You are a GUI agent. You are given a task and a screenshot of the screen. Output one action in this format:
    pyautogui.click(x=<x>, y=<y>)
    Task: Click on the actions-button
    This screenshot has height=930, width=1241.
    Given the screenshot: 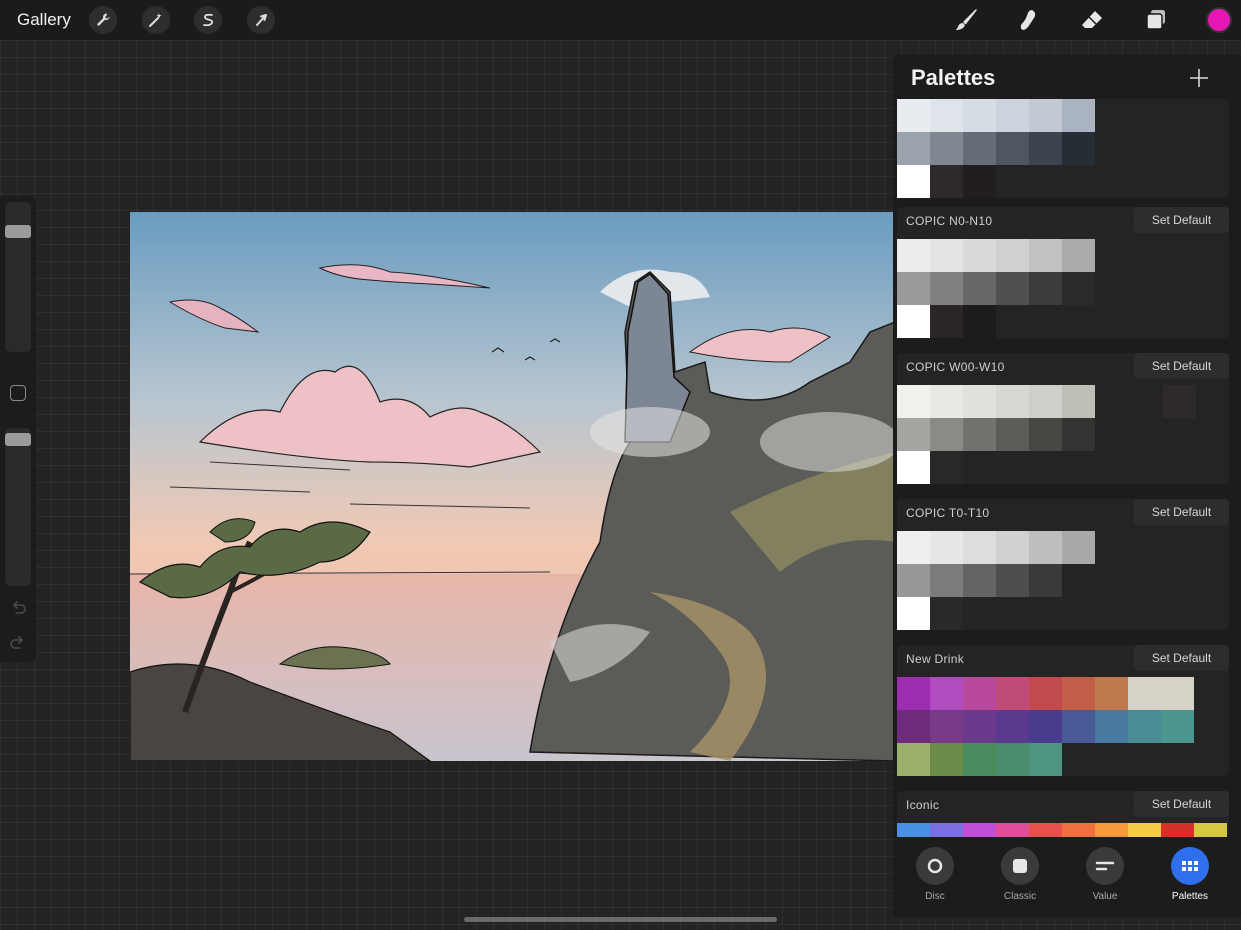 What is the action you would take?
    pyautogui.click(x=103, y=20)
    